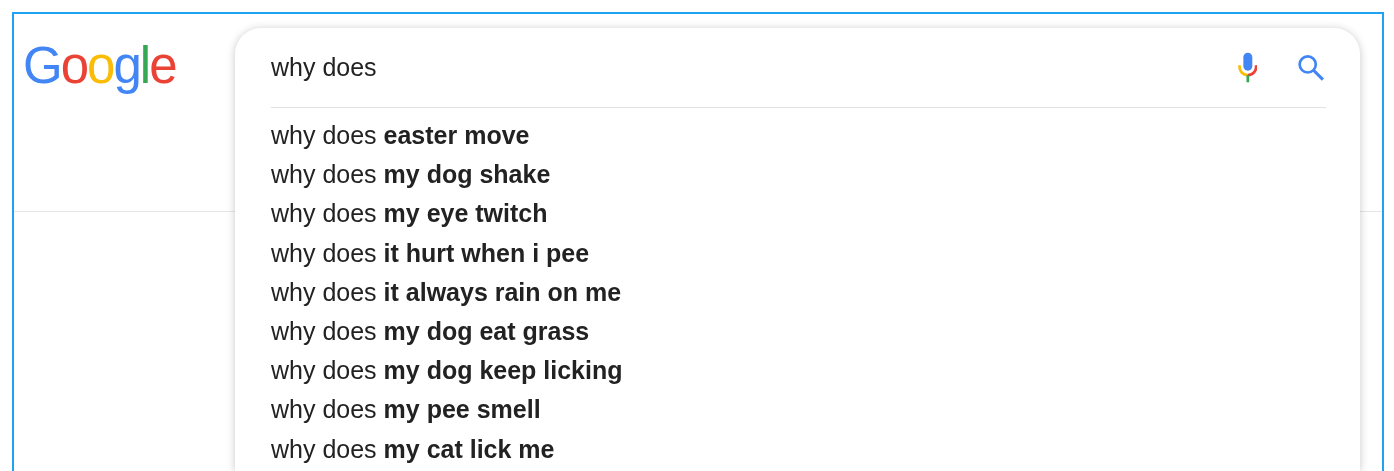 The image size is (1394, 471). What do you see at coordinates (798, 214) in the screenshot?
I see `suggestion-item: why does my eye twitch` at bounding box center [798, 214].